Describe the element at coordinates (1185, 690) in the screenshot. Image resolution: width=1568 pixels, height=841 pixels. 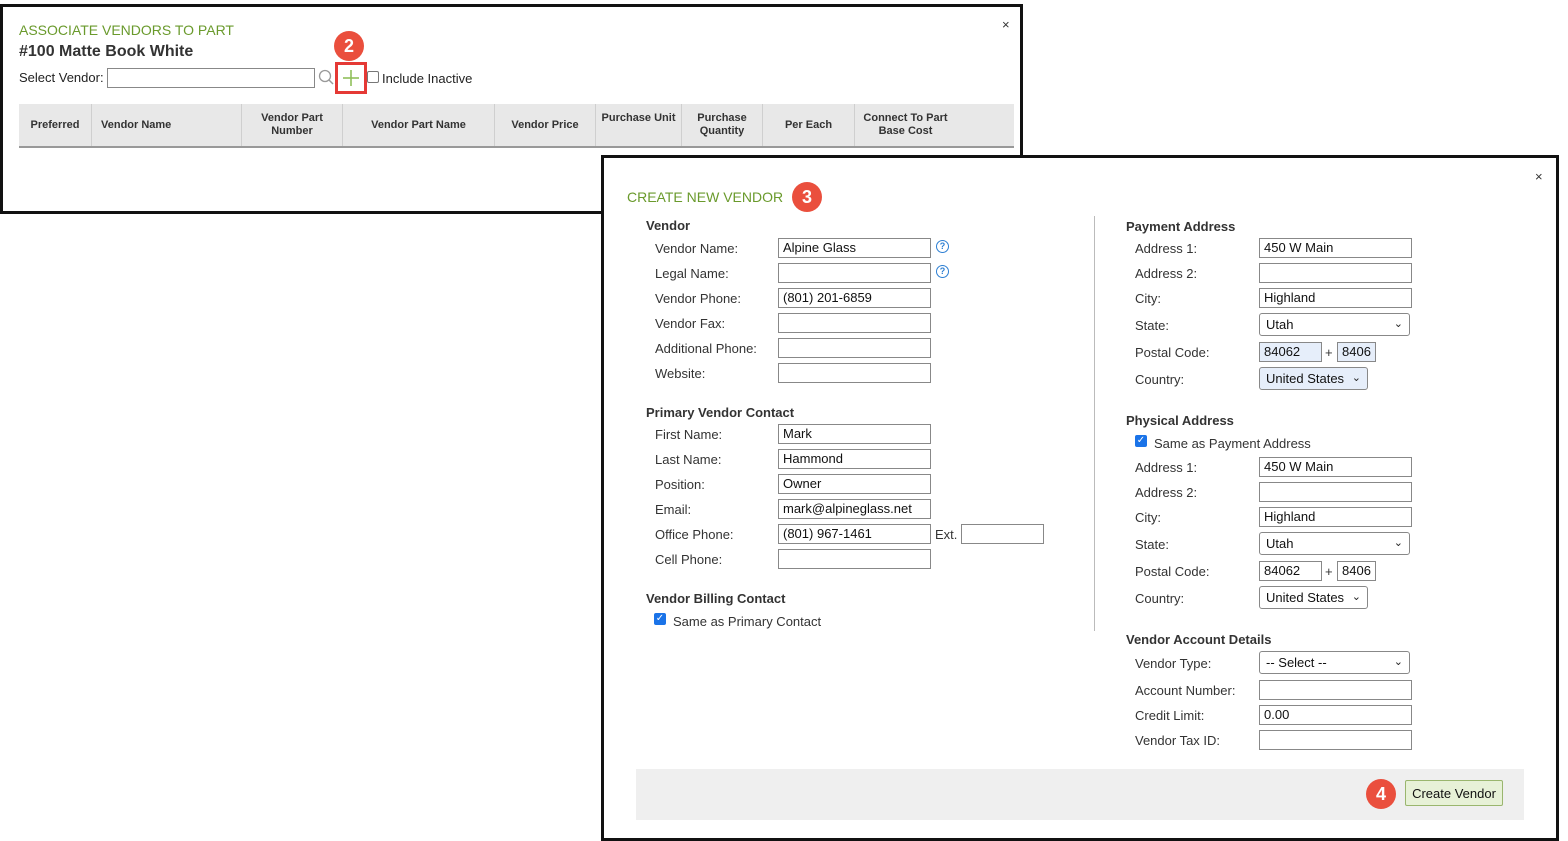
I see `account-number-label: Account Number:` at that location.